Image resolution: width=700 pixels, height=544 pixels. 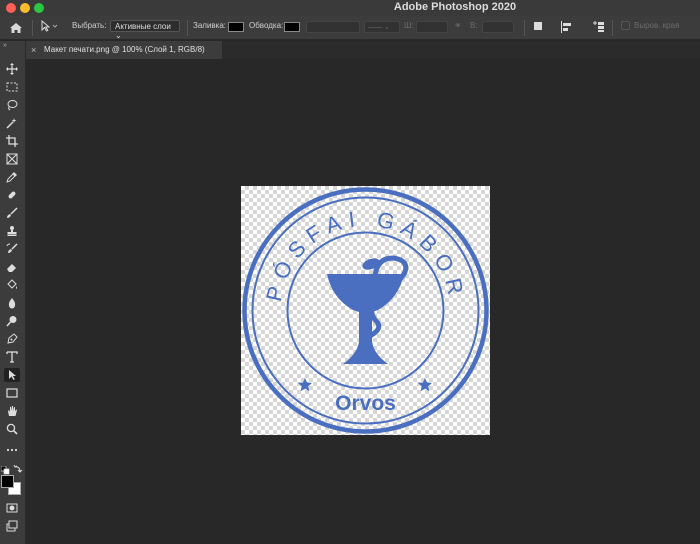 I want to click on home-button, so click(x=16, y=28).